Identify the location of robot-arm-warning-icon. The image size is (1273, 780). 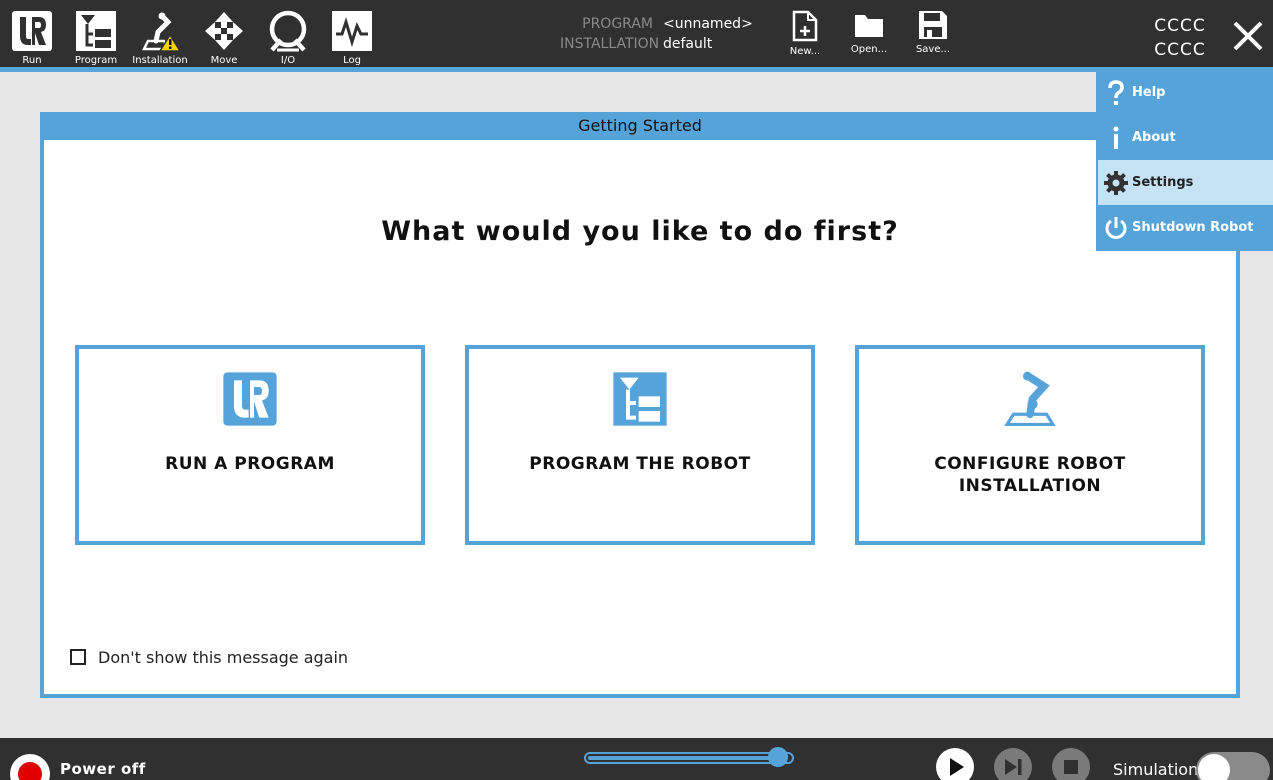
(161, 32).